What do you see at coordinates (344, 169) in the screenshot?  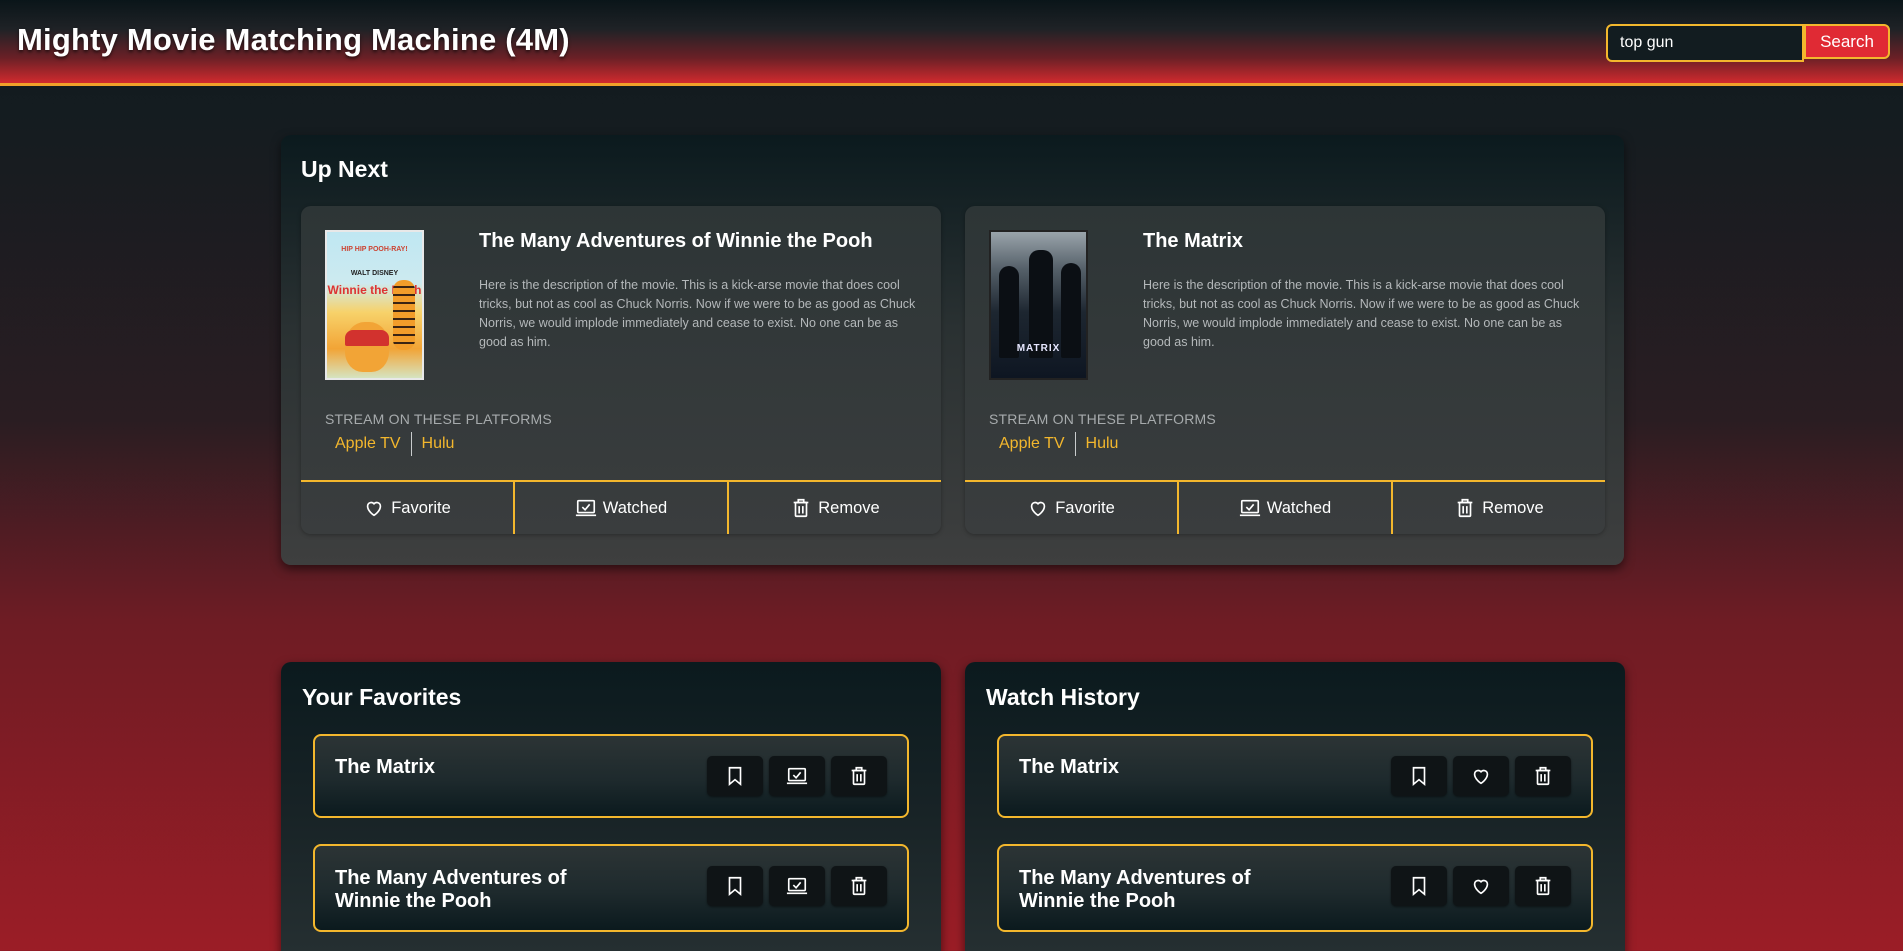 I see `up-next-title: Up Next` at bounding box center [344, 169].